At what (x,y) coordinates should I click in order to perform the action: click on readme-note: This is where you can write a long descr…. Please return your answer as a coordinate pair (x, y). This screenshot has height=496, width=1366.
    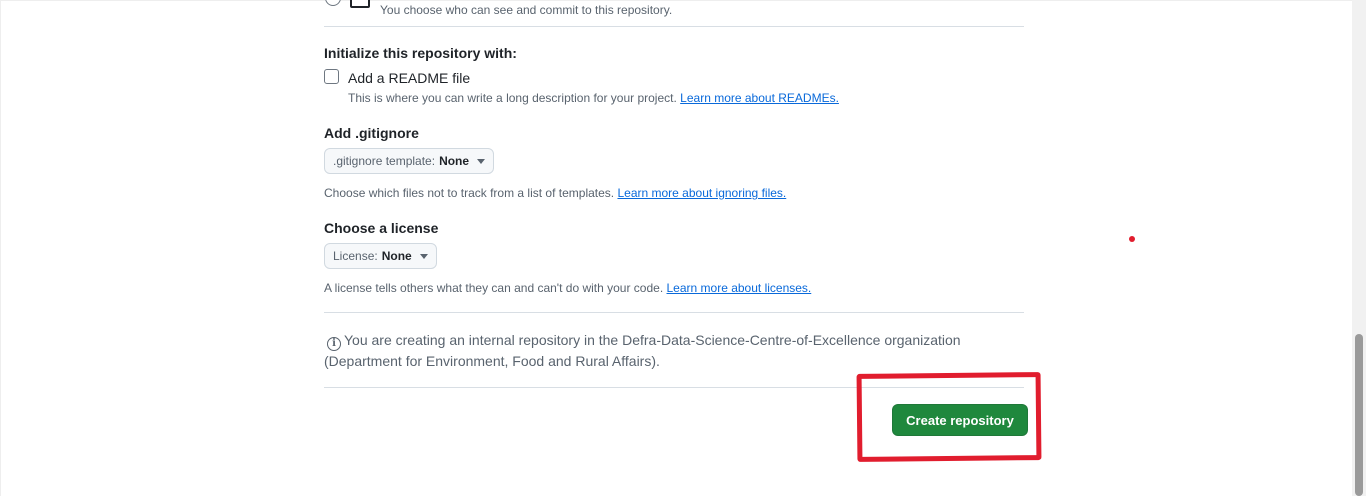
    Looking at the image, I should click on (593, 98).